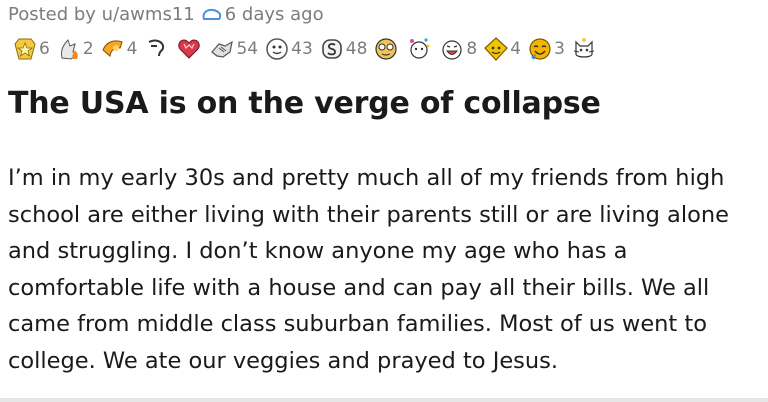 The height and width of the screenshot is (402, 768). I want to click on confetti-award-icon, so click(419, 49).